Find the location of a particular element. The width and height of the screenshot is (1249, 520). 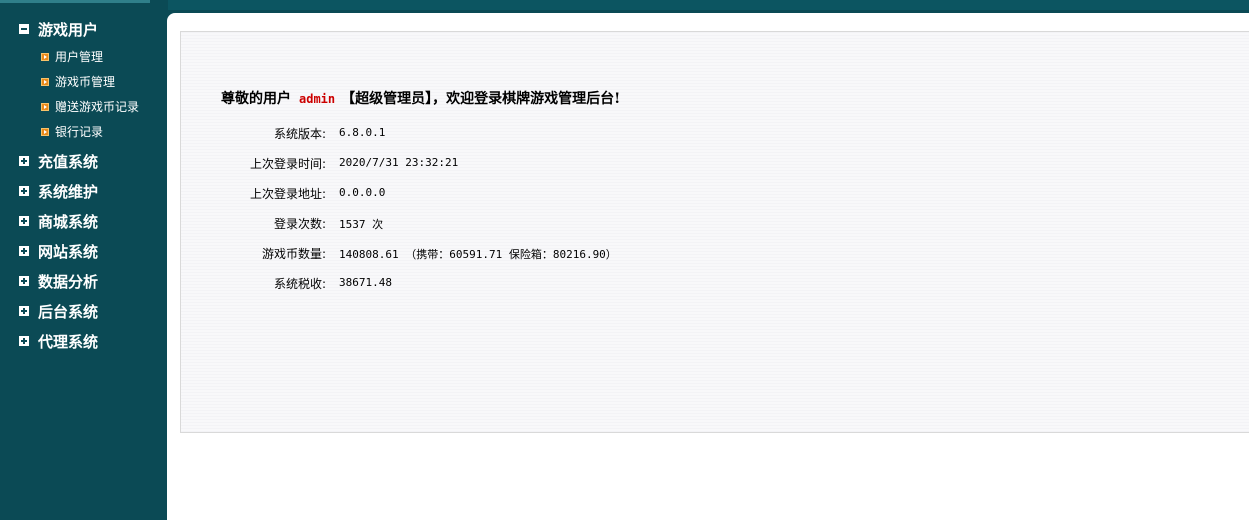

info-label: 上次登录时间: is located at coordinates (287, 164).